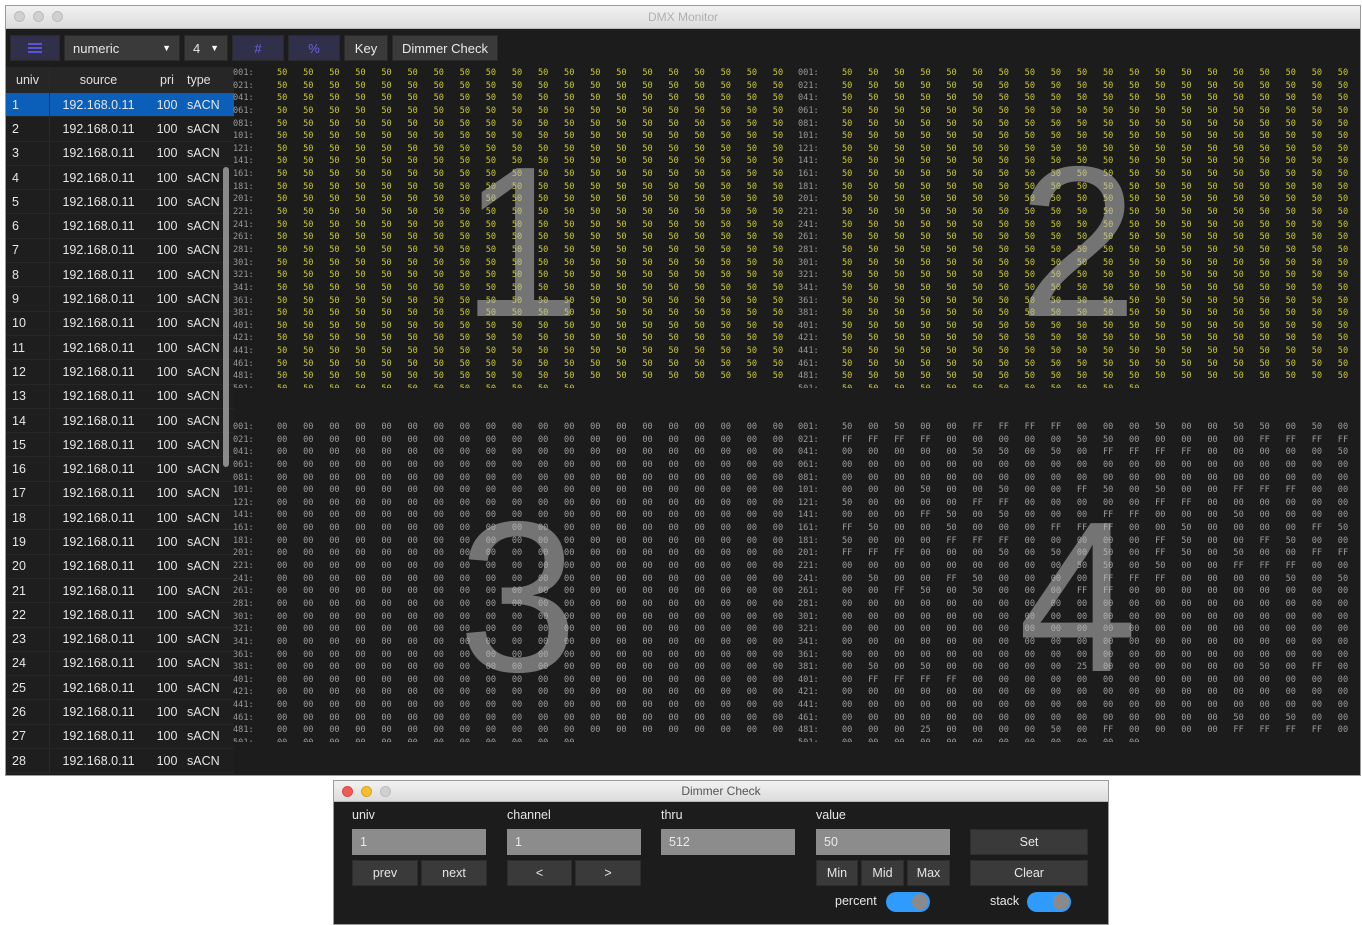  Describe the element at coordinates (574, 842) in the screenshot. I see `channel-field: 1` at that location.